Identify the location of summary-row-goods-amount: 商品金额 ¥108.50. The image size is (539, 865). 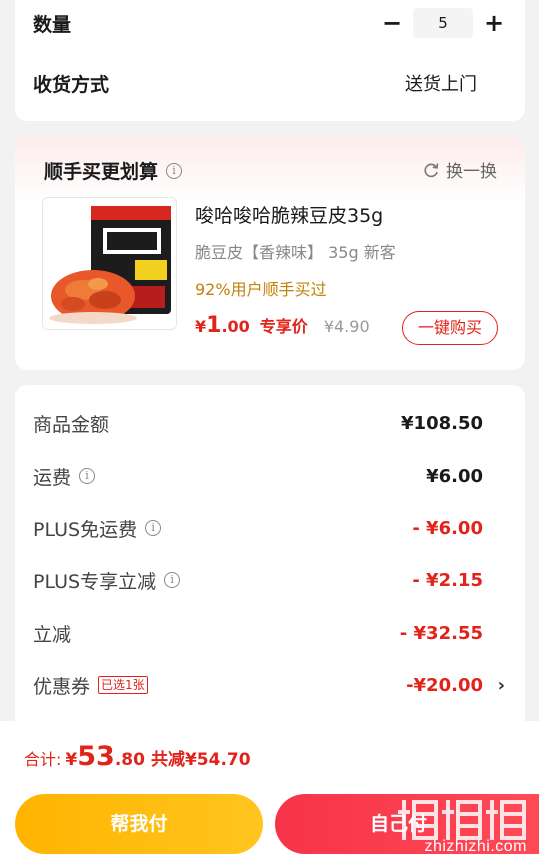
(258, 423).